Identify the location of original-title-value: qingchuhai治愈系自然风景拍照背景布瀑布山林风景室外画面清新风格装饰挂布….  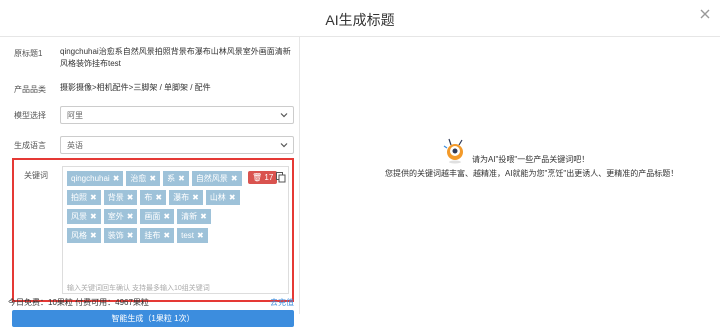
(175, 57).